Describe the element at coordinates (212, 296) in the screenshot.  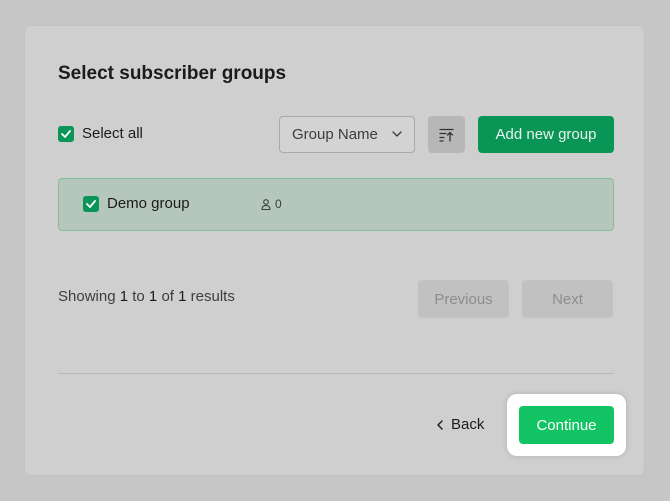
I see `results-suffix: results` at that location.